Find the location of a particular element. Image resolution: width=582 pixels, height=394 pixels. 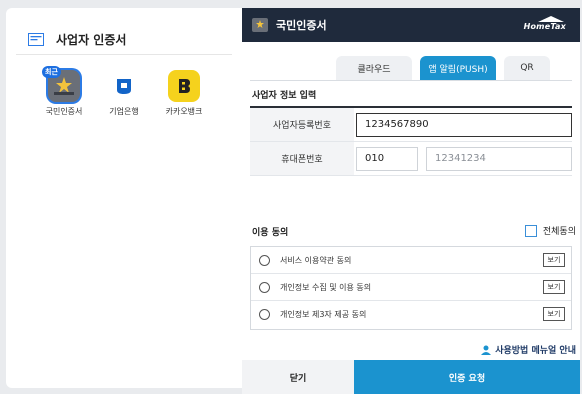

provider-label: 기업은행 is located at coordinates (124, 111).